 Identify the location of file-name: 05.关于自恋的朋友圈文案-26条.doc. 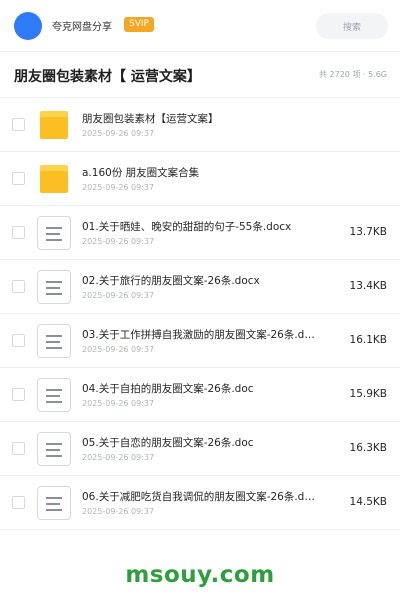
(168, 443).